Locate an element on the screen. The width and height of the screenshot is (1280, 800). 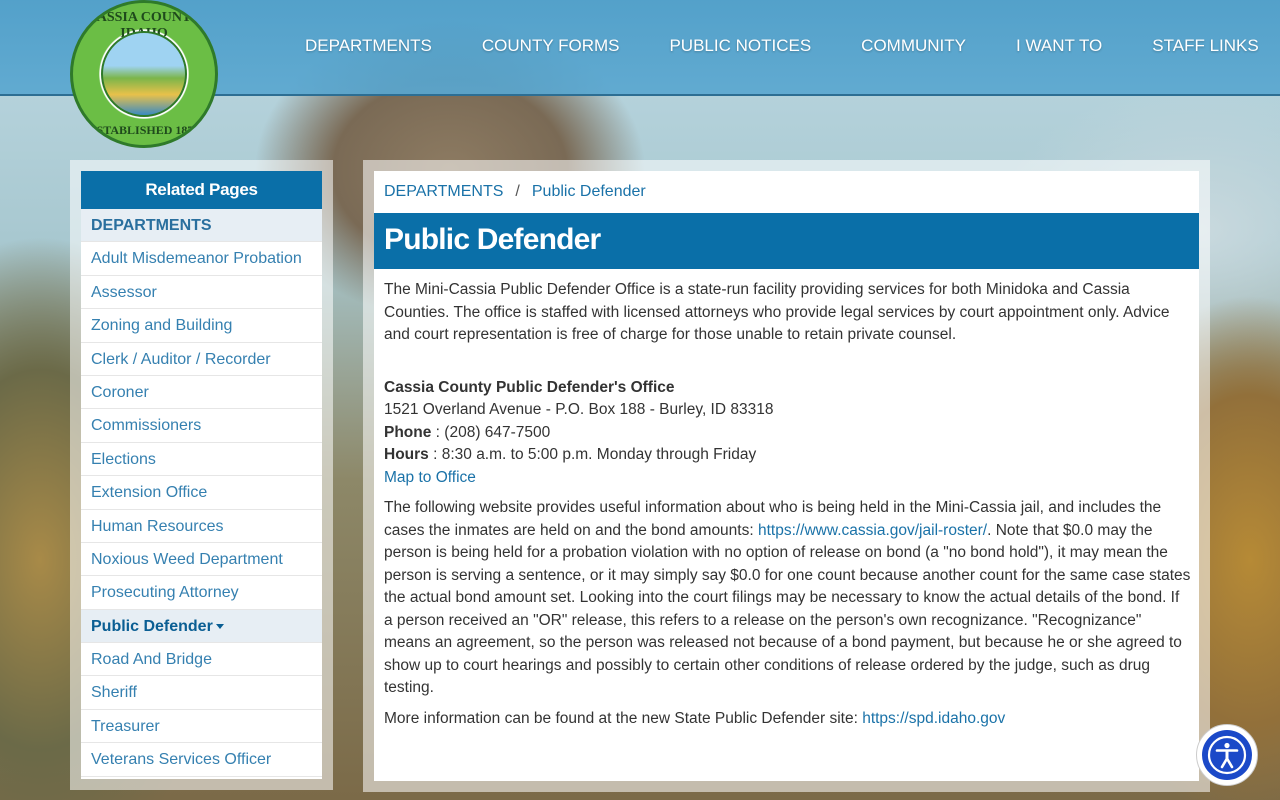
sidebar-item-road-and-bridge: Road And Bridge is located at coordinates (201, 660).